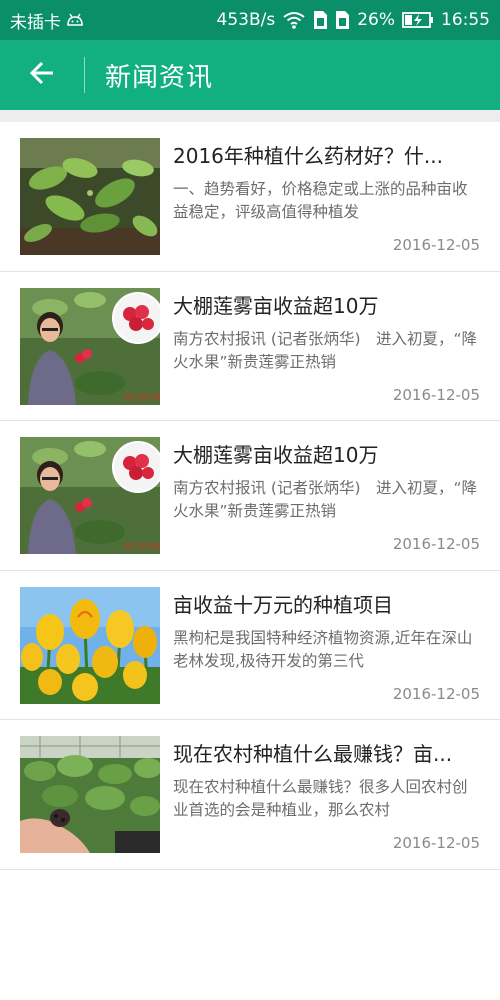 This screenshot has height=1000, width=500. Describe the element at coordinates (283, 604) in the screenshot. I see `news-title: 亩收益十万元的种植项目` at that location.